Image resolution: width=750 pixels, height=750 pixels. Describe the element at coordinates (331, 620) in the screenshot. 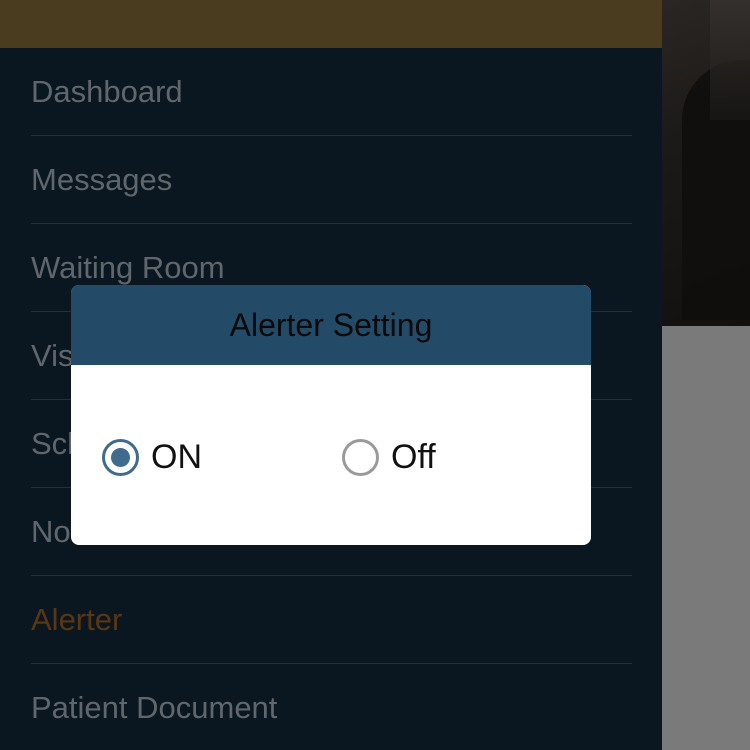

I see `menu-item-alerter: Alerter` at that location.